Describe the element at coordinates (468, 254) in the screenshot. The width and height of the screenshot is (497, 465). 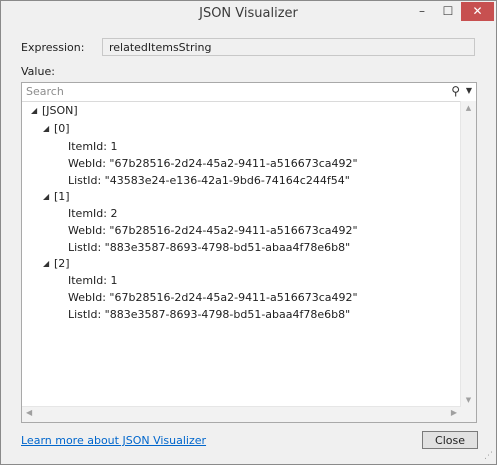
I see `vertical-scrollbar: ▲ ▼` at that location.